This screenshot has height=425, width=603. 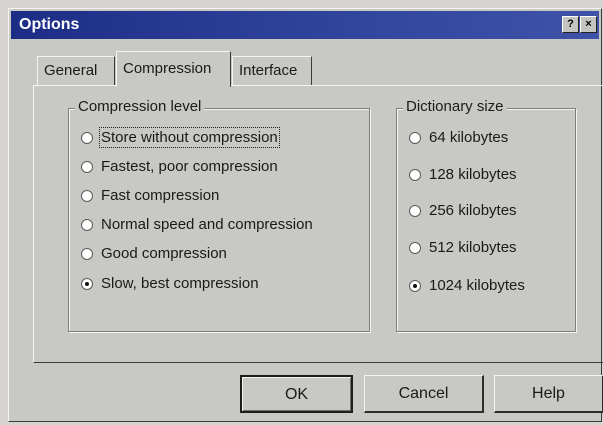 What do you see at coordinates (140, 106) in the screenshot?
I see `compression-level-legend: Compression level` at bounding box center [140, 106].